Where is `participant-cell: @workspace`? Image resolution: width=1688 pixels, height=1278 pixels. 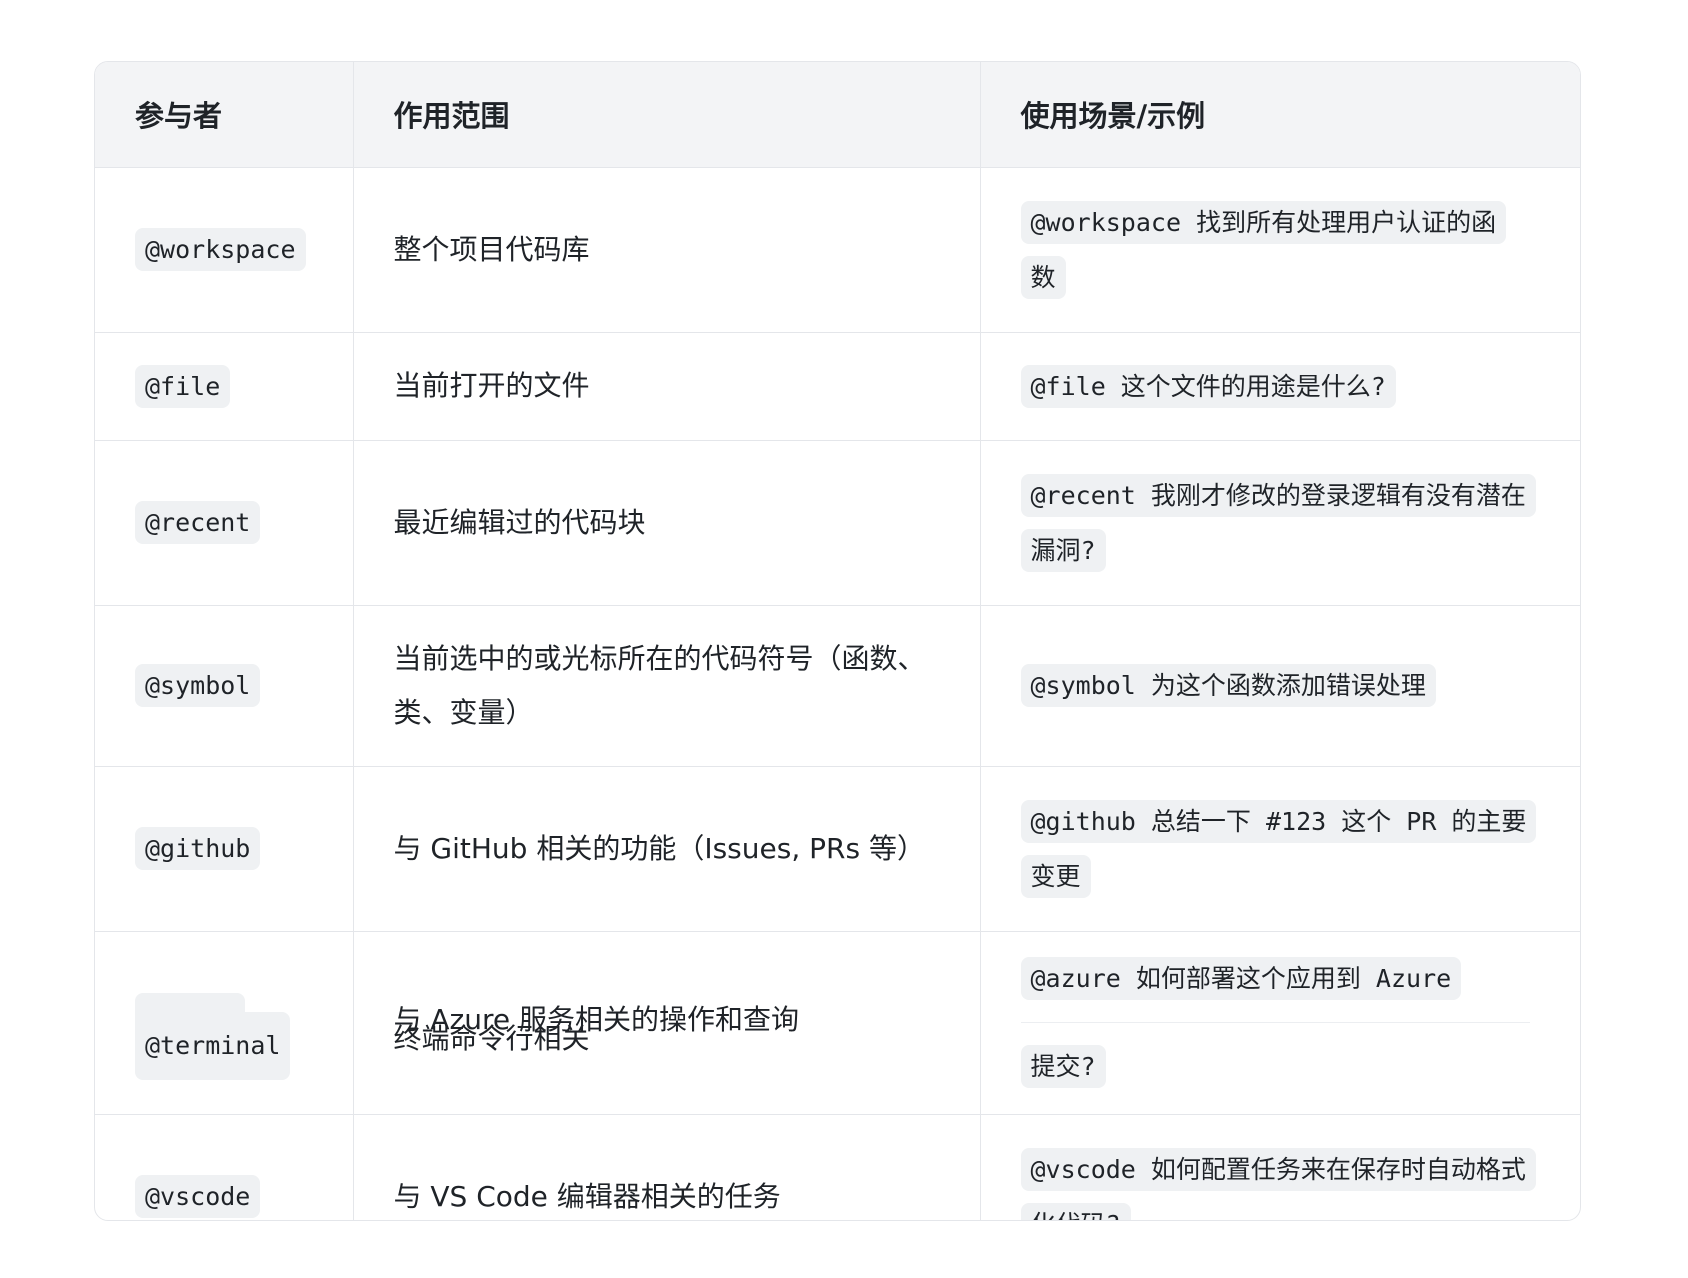 participant-cell: @workspace is located at coordinates (224, 250).